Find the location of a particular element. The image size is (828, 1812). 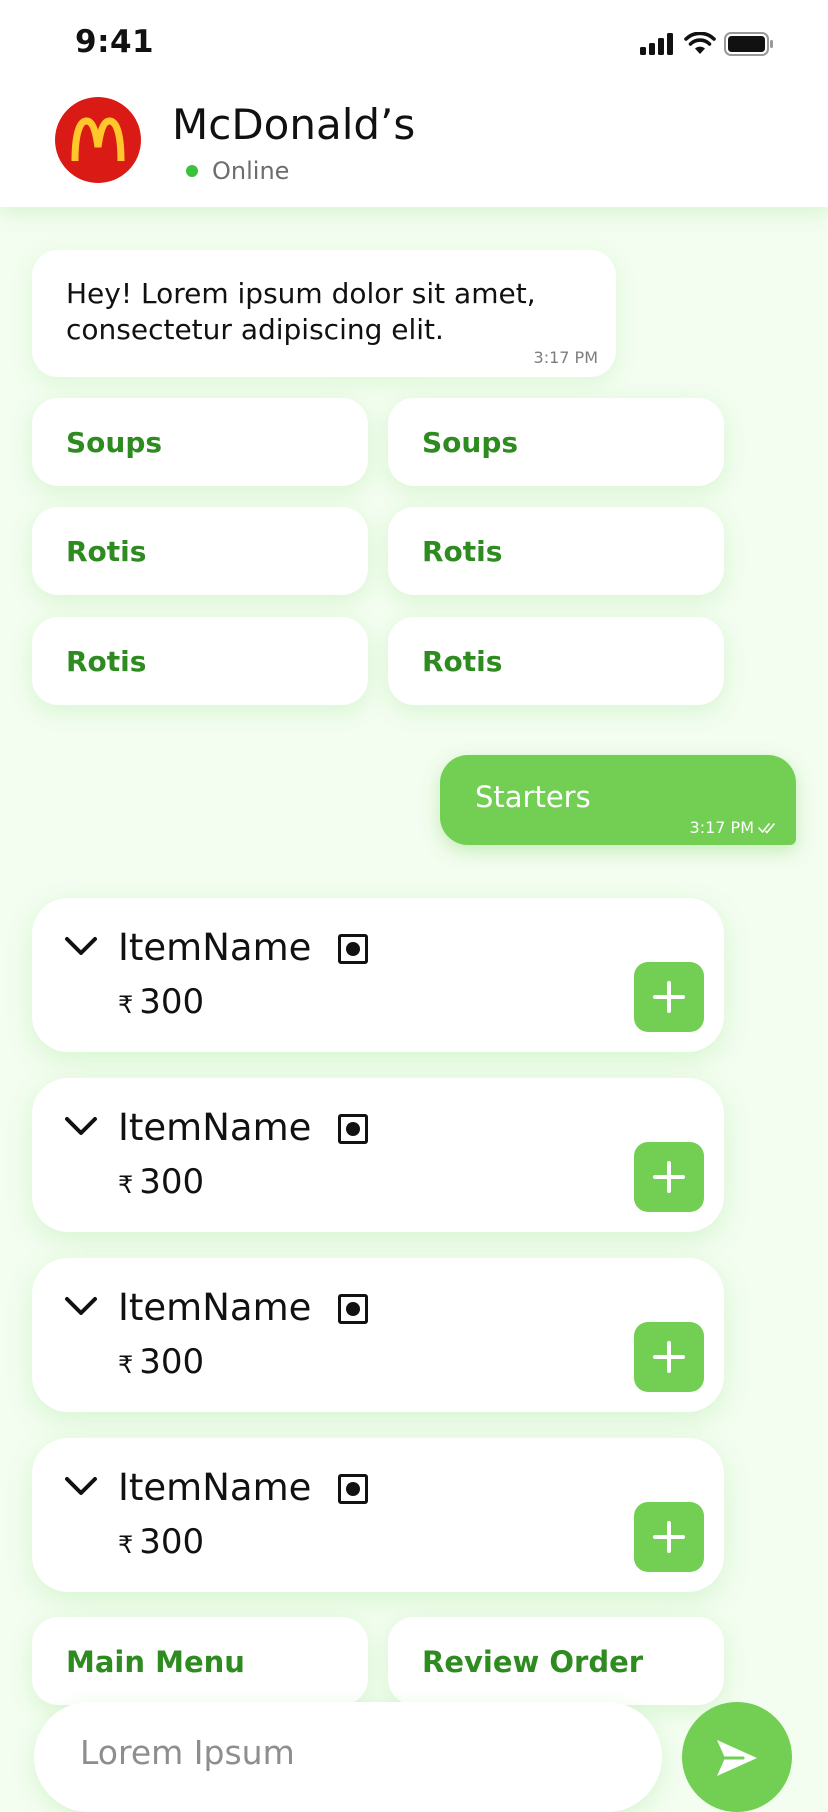

online-status: Online is located at coordinates (237, 171).